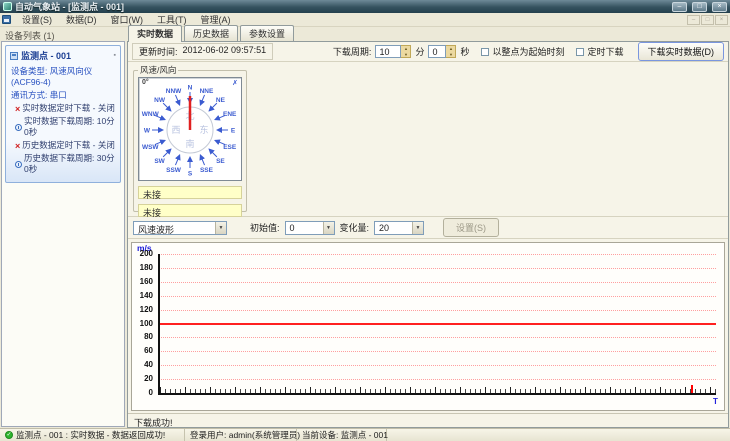  What do you see at coordinates (63, 164) in the screenshot?
I see `history-download-period: 历史数据下载周期: 30分 0秒` at bounding box center [63, 164].